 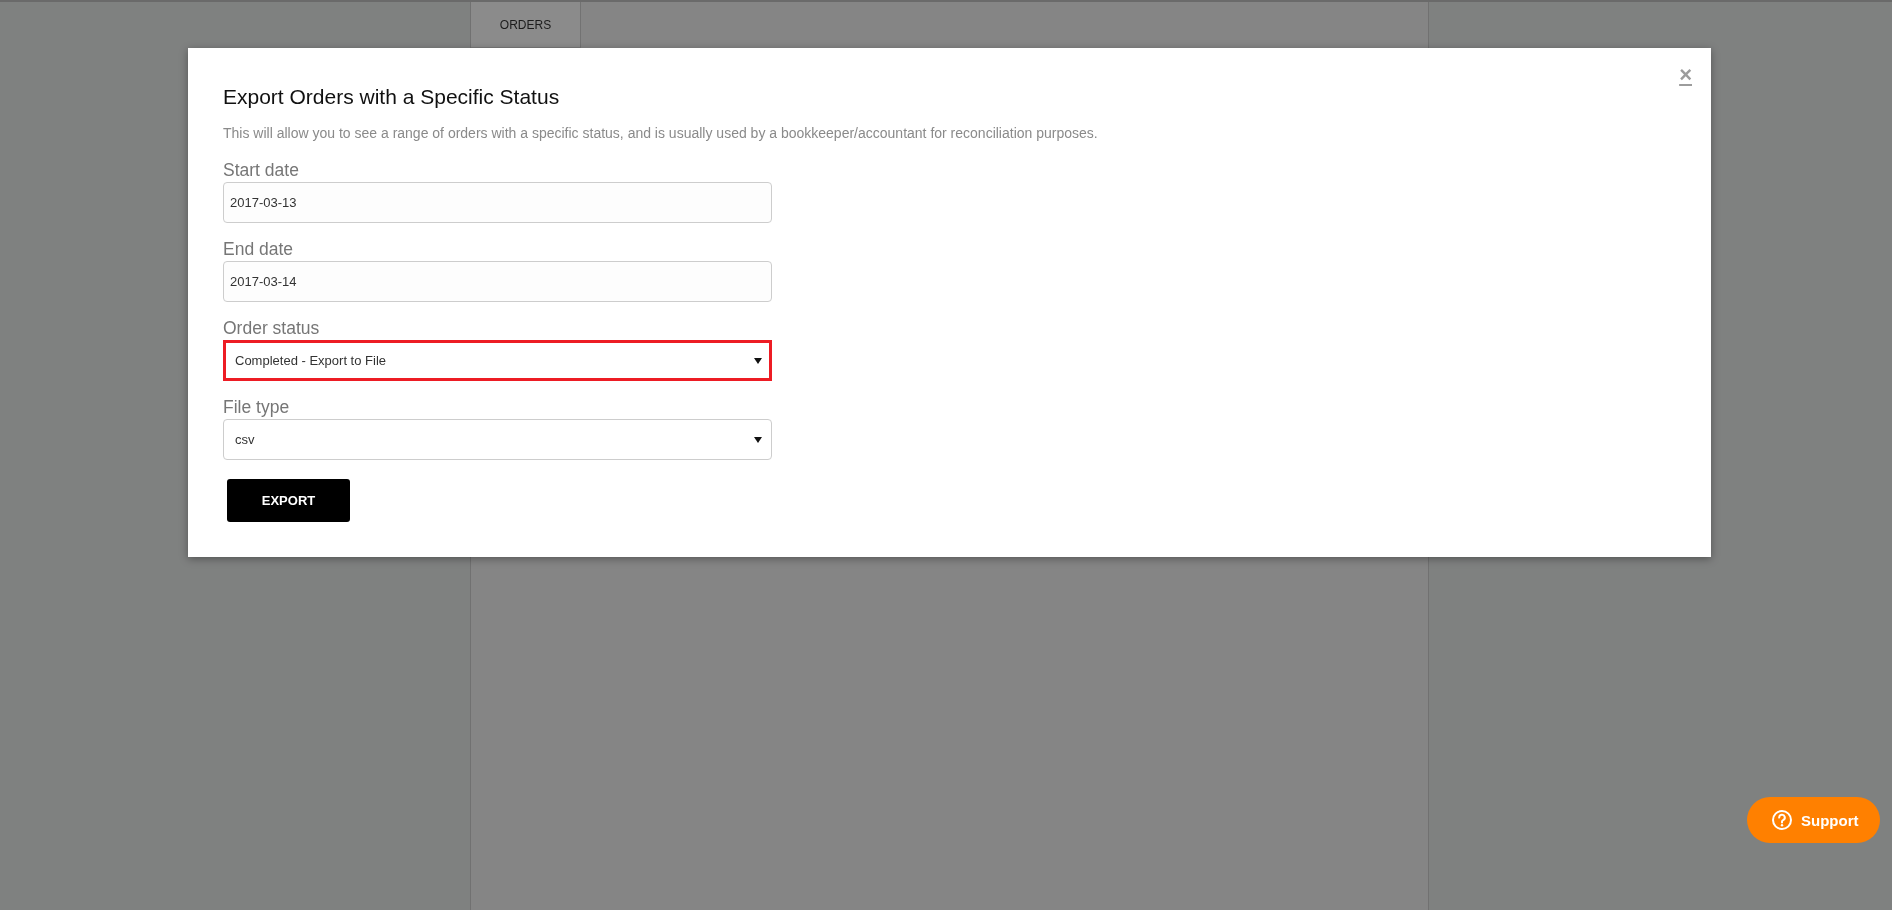 What do you see at coordinates (497, 360) in the screenshot?
I see `dropdown-select: Completed - Export to File` at bounding box center [497, 360].